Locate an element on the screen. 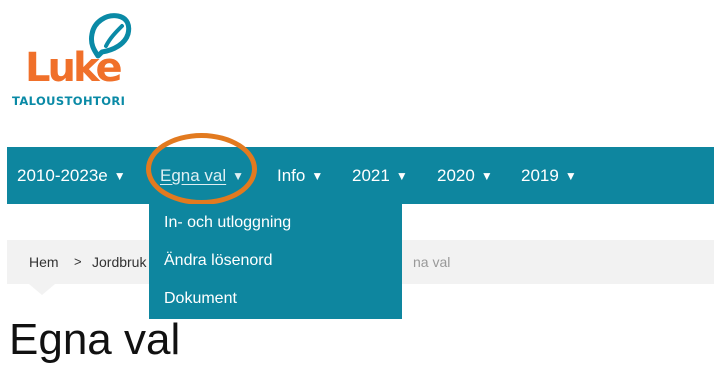 The image size is (714, 367). logo-wordmark: Luke is located at coordinates (74, 68).